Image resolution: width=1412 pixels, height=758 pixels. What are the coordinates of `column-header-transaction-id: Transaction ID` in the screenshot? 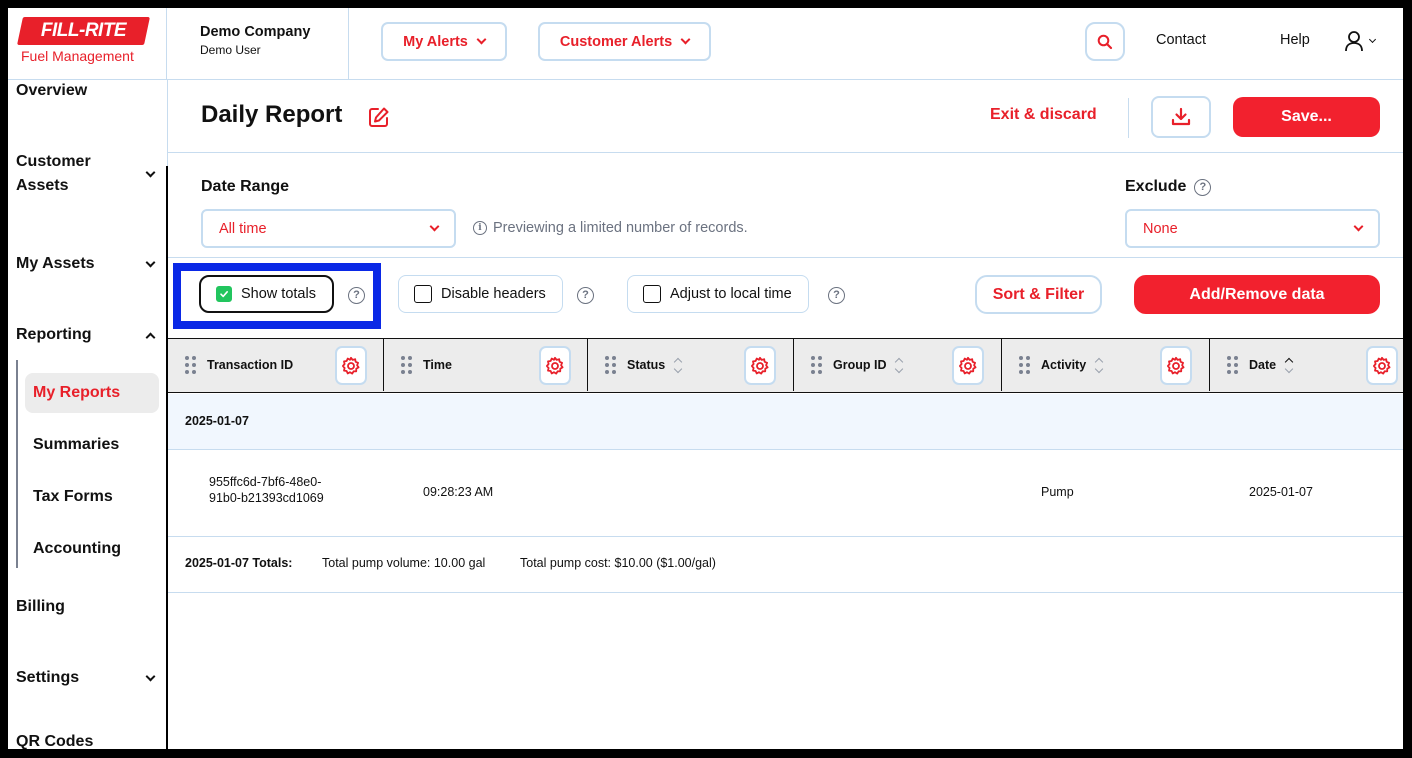 It's located at (276, 365).